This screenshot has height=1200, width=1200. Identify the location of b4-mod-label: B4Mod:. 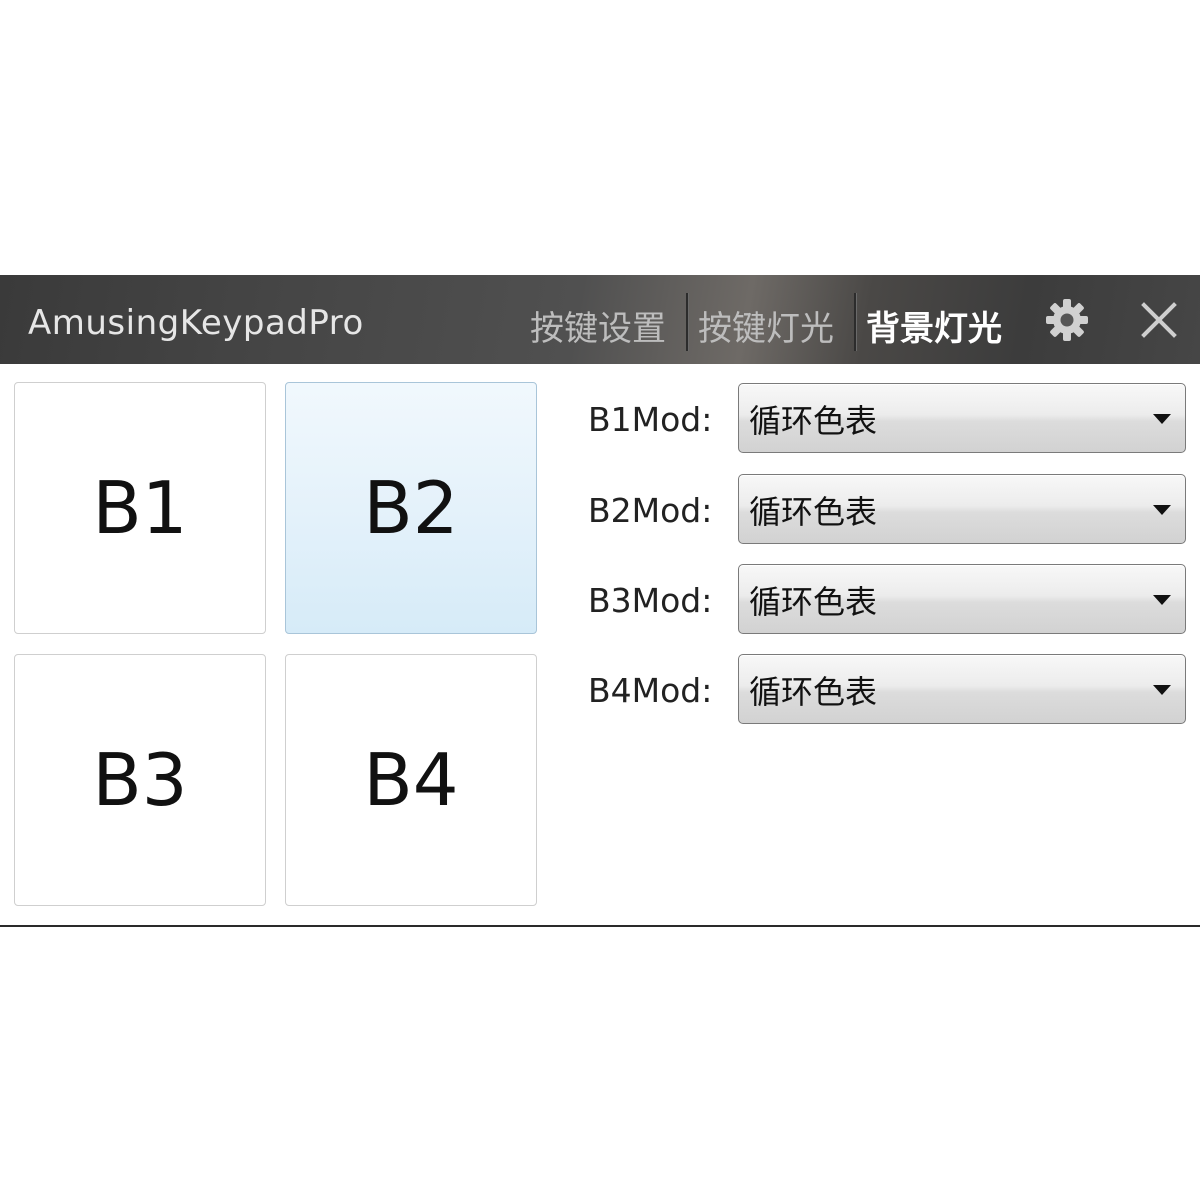
(650, 690).